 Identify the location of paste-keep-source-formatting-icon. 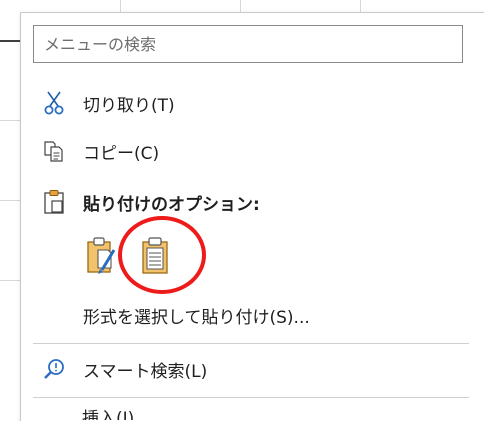
(101, 258).